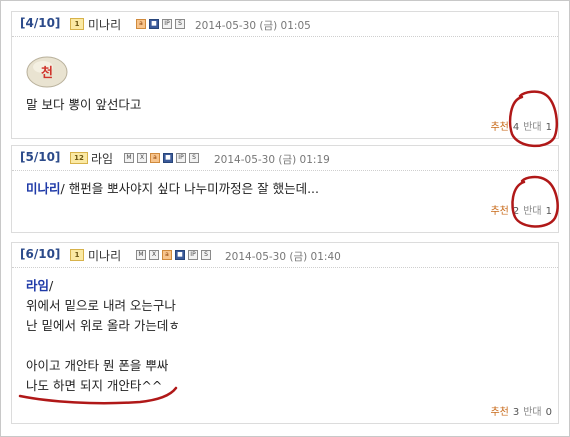 The image size is (570, 437). I want to click on author-badges: a ■ IP S, so click(160, 24).